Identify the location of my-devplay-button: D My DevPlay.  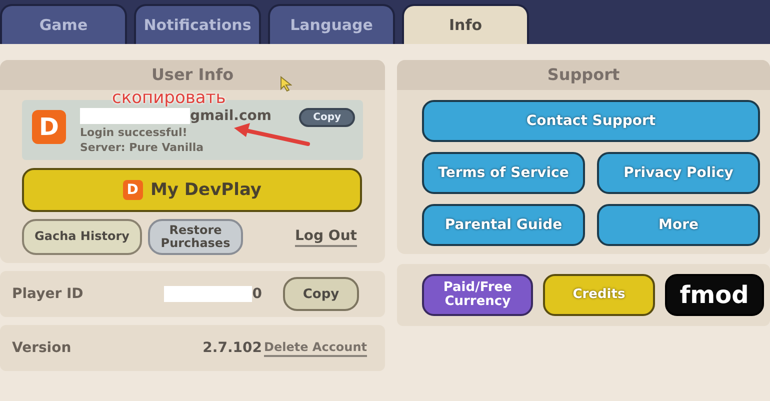
(192, 190).